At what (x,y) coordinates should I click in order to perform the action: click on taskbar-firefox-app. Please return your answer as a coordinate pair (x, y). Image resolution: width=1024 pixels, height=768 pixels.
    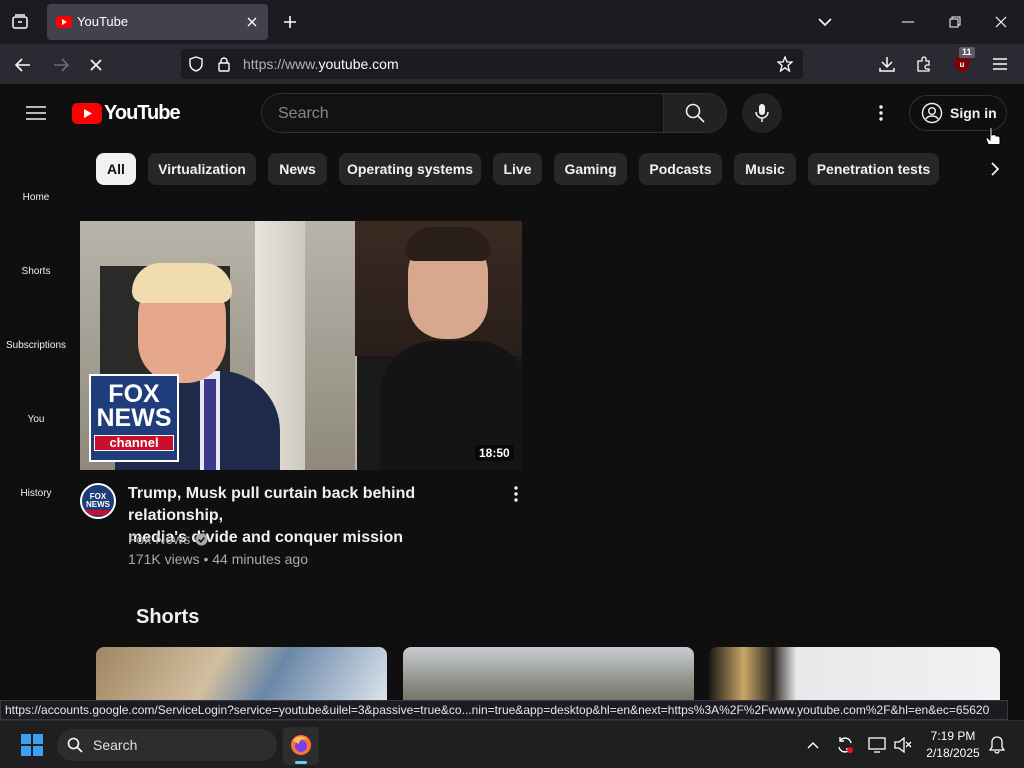
    Looking at the image, I should click on (301, 746).